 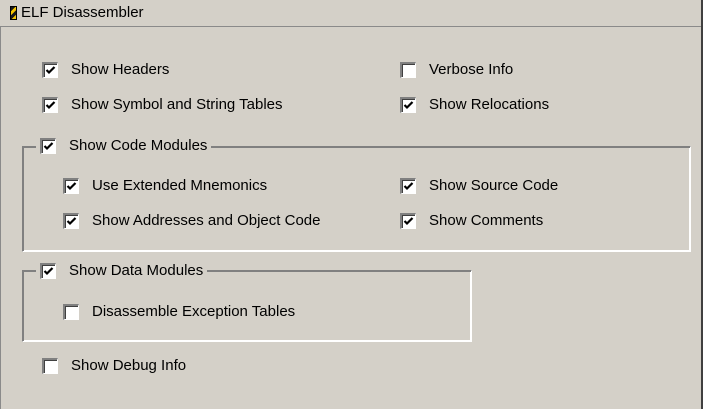 What do you see at coordinates (180, 185) in the screenshot?
I see `use-extended-mnemonics-label: Use Extended Mnemonics` at bounding box center [180, 185].